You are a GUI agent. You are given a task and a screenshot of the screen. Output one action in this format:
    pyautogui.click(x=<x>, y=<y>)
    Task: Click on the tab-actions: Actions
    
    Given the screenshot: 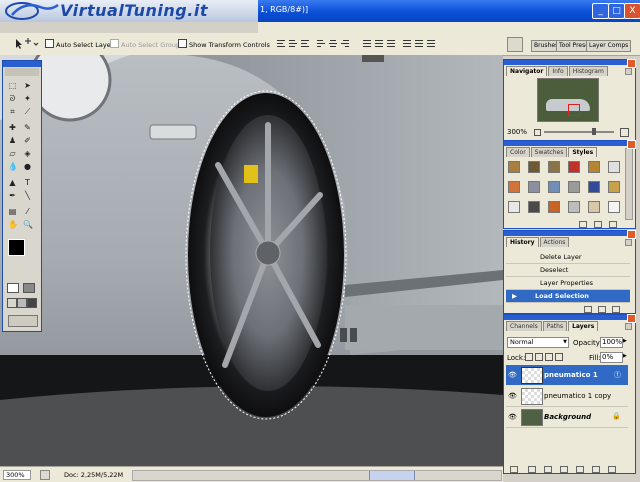 What is the action you would take?
    pyautogui.click(x=554, y=242)
    